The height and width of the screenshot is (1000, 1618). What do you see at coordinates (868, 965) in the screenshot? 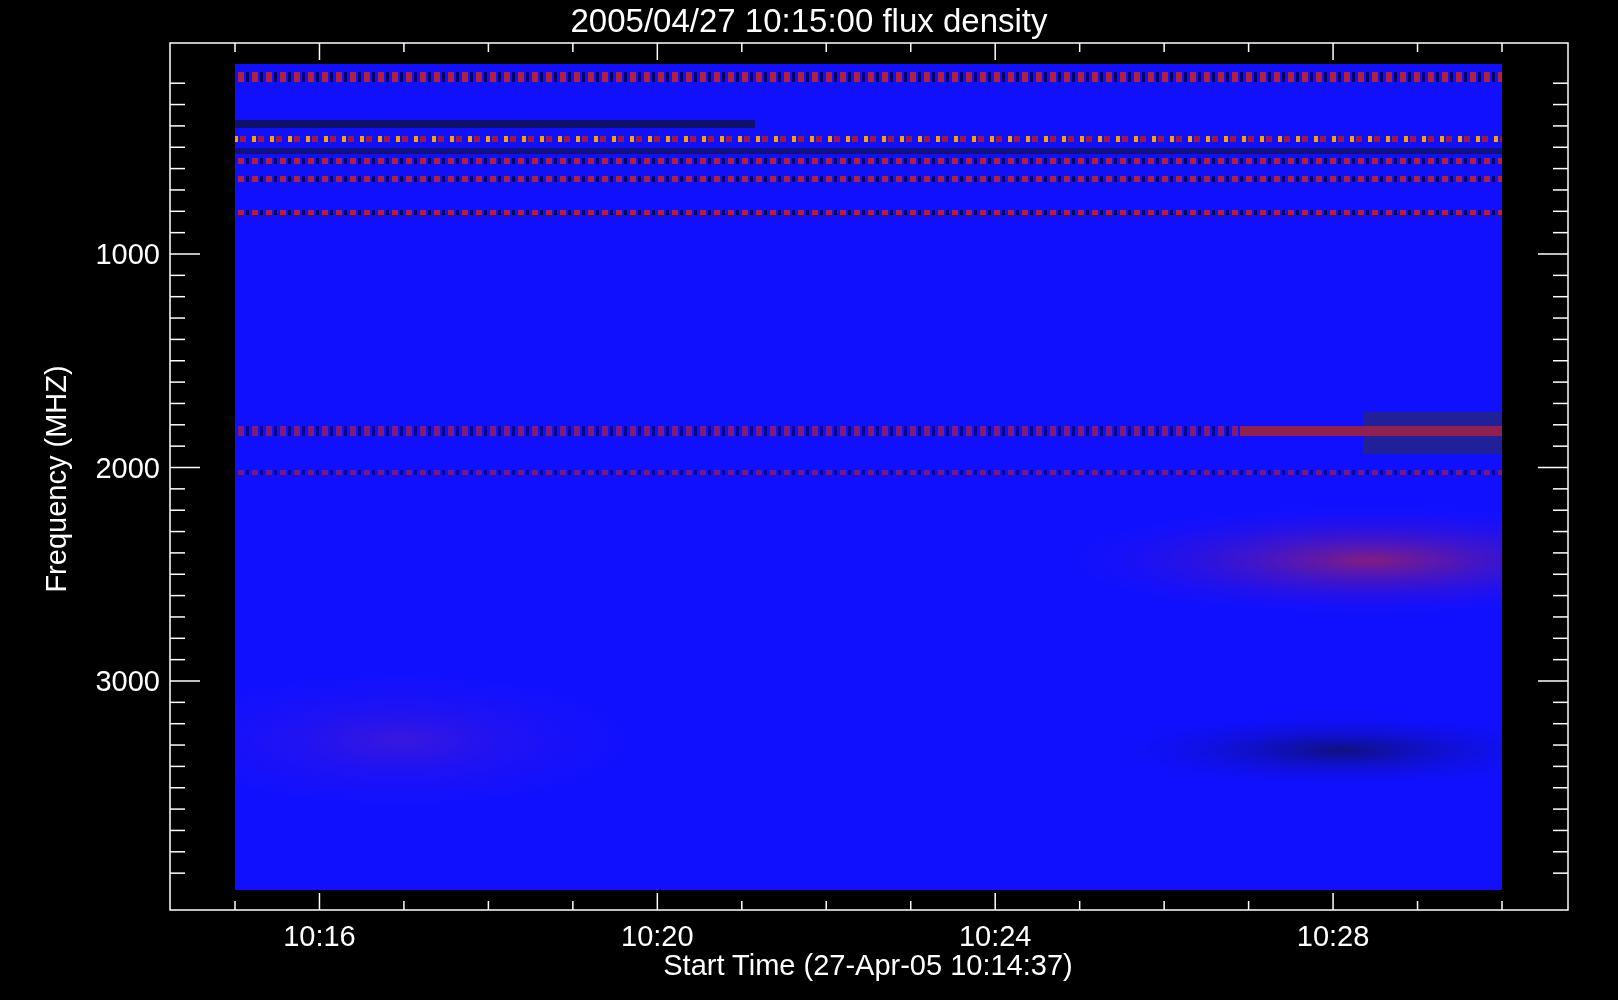
I see `axis-title: Start Time (27-Apr-05 10:14:37)` at bounding box center [868, 965].